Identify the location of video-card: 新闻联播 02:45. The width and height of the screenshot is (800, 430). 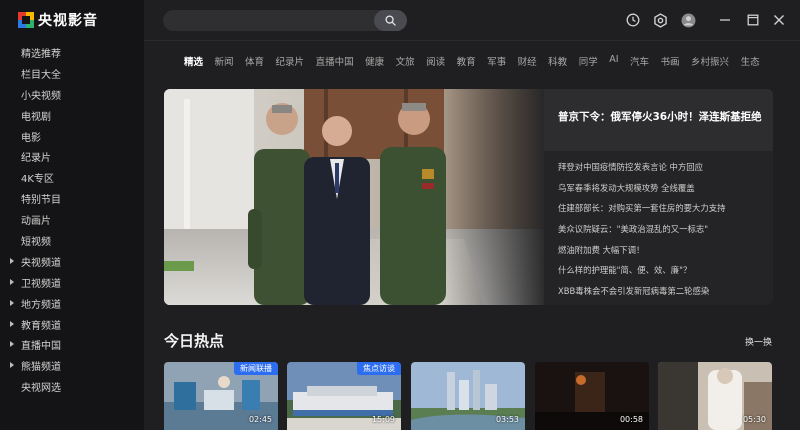
(221, 396).